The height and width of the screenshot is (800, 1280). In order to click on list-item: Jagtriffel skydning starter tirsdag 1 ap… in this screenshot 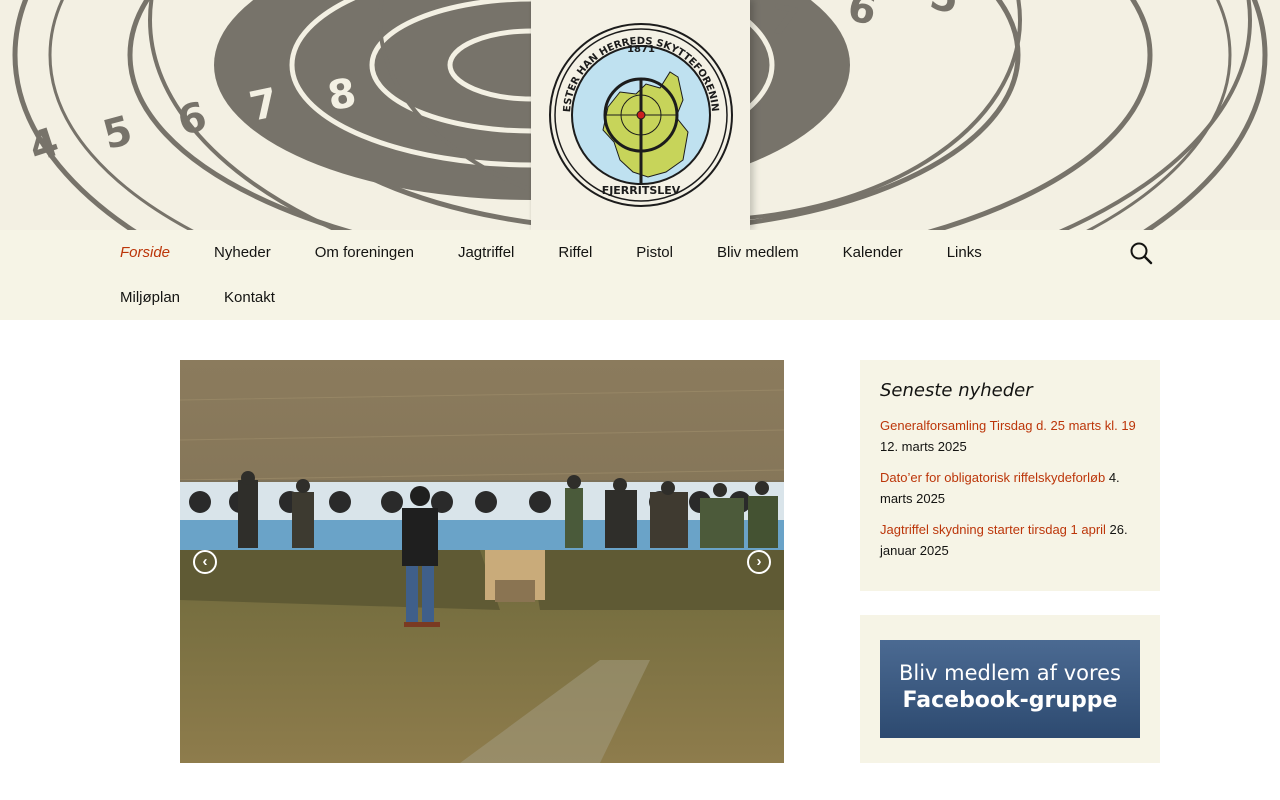, I will do `click(1010, 540)`.